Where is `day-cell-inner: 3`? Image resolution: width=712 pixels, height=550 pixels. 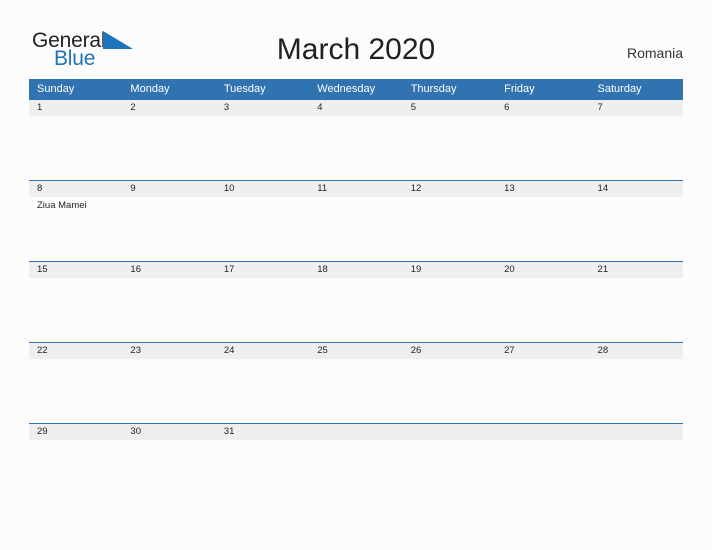 day-cell-inner: 3 is located at coordinates (262, 140).